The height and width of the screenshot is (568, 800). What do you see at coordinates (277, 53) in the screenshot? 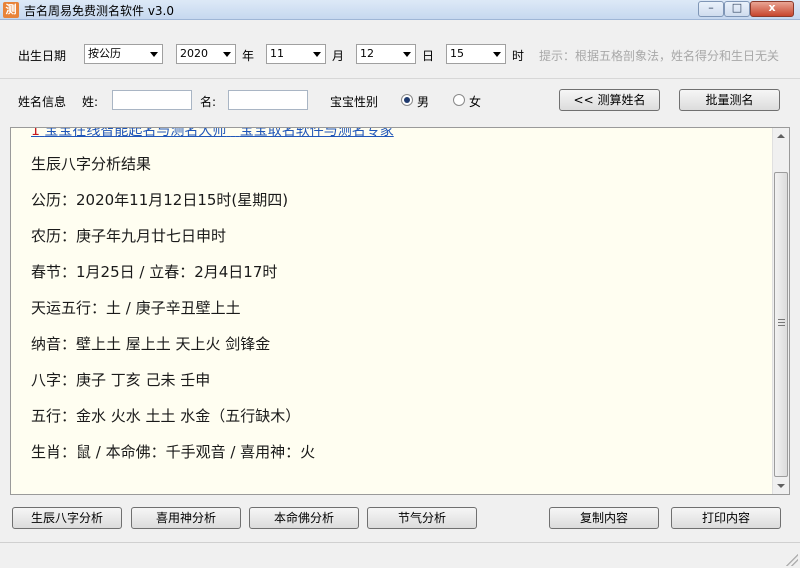
I see `month-select-value: 11` at bounding box center [277, 53].